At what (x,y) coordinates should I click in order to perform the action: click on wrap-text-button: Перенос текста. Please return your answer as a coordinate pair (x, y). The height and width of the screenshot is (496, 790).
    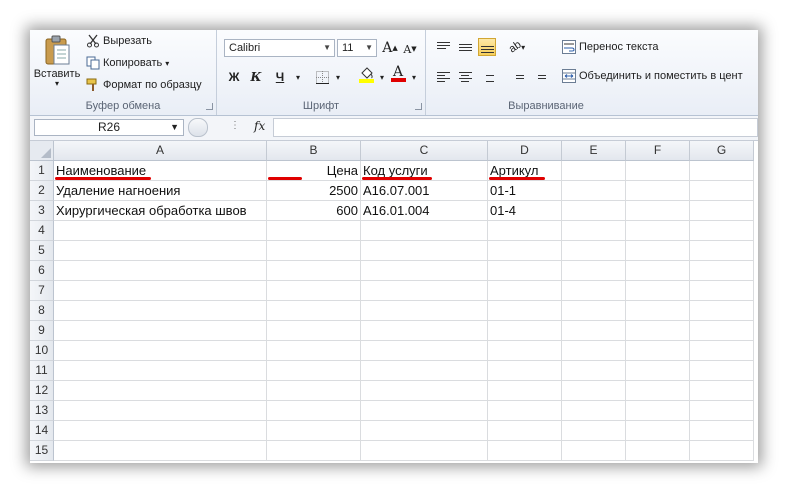
    Looking at the image, I should click on (610, 47).